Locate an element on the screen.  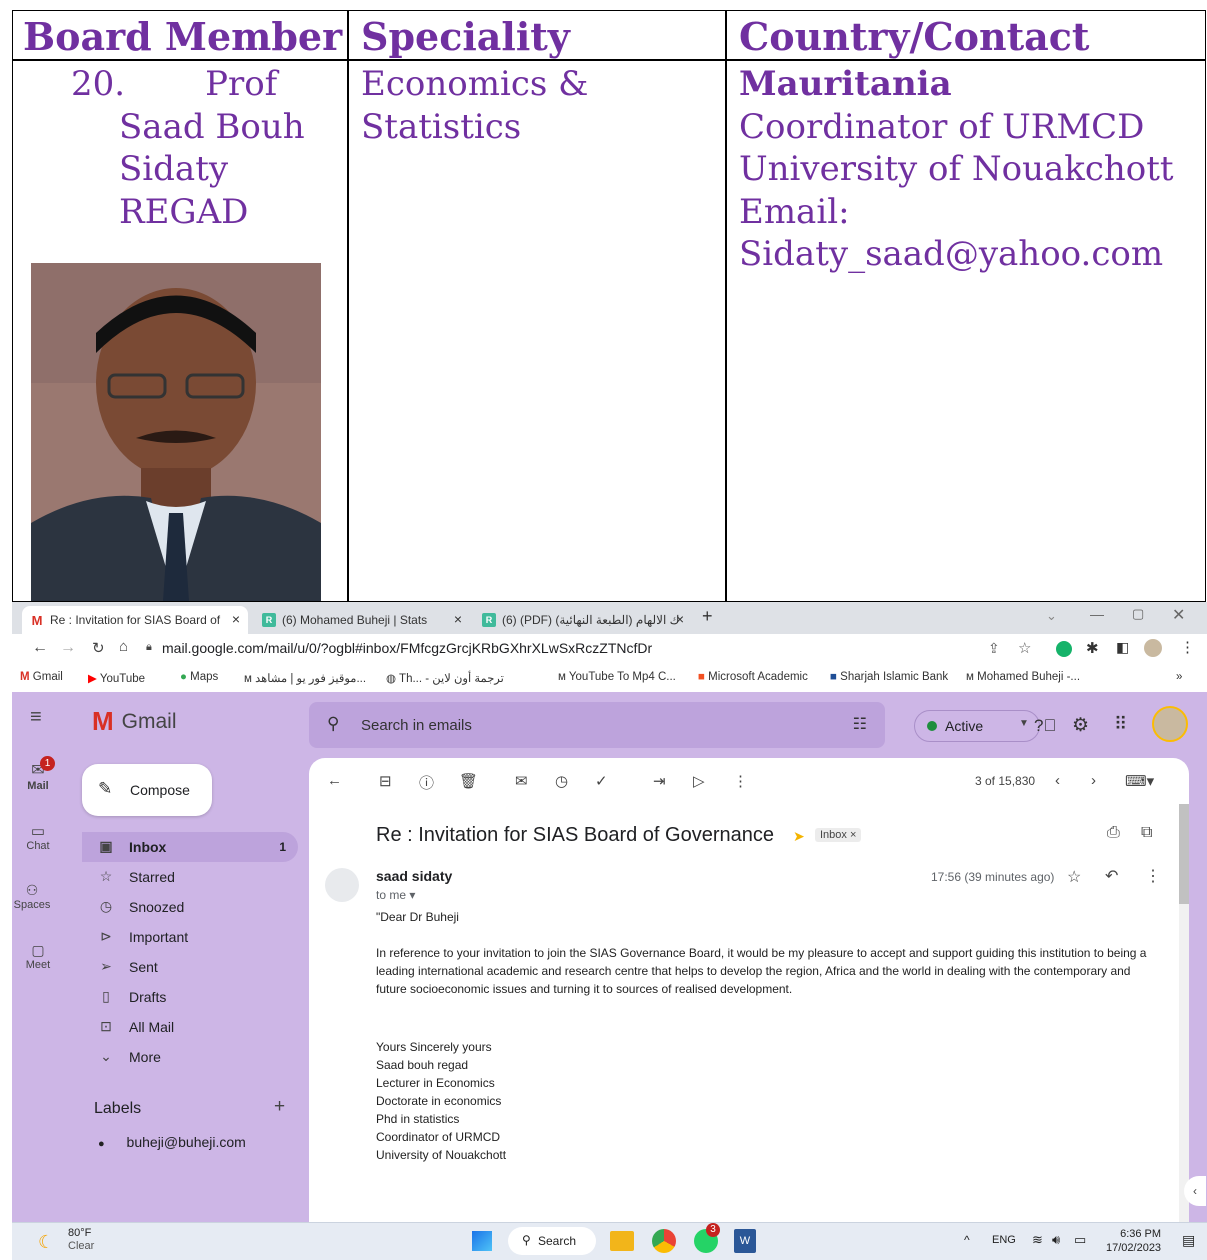
label-icon: ▷ is located at coordinates (699, 781).